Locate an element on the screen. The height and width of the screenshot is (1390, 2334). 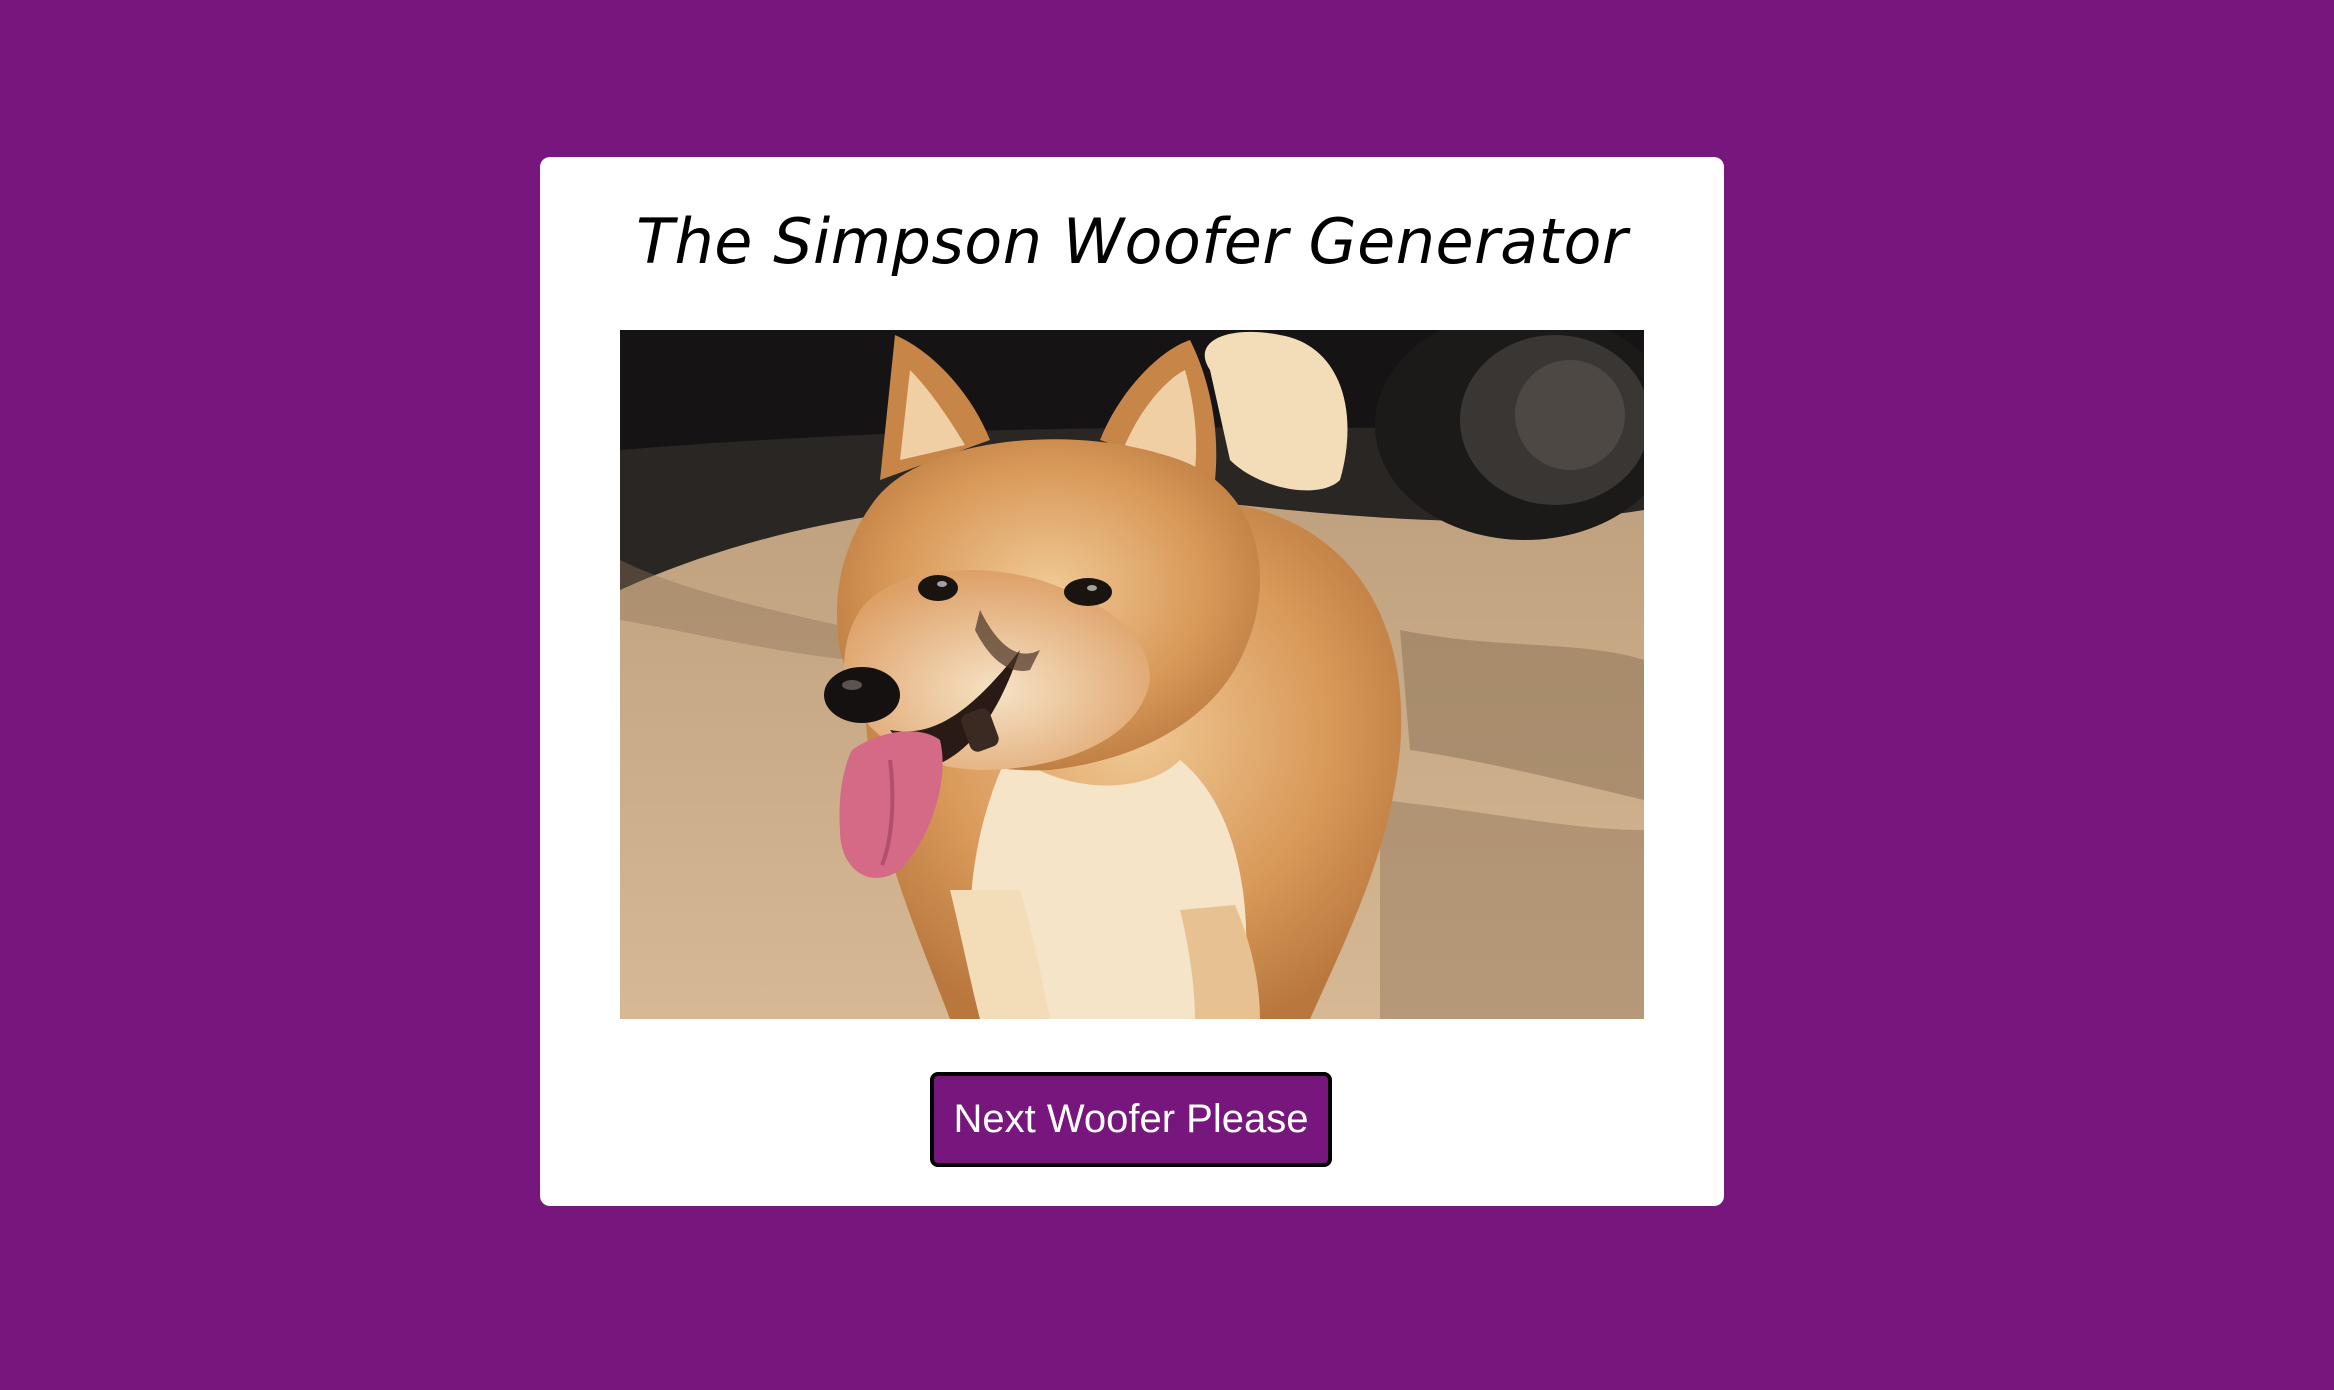
page-title: The Simpson Woofer Generator is located at coordinates (1132, 241).